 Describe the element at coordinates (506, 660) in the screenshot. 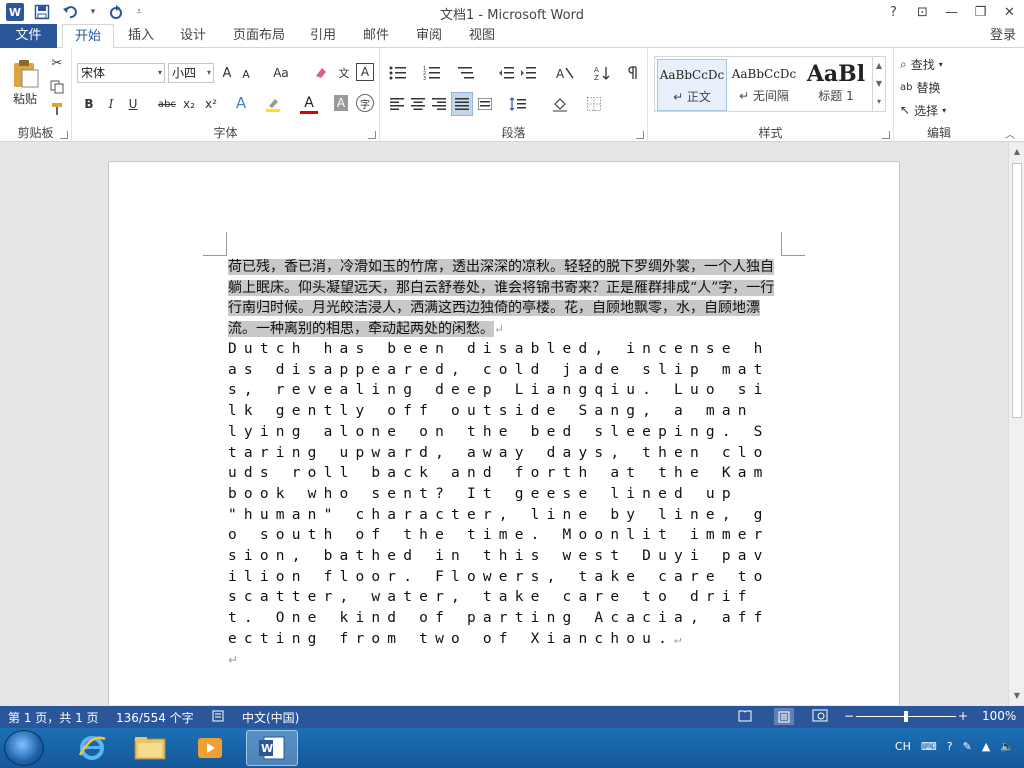

I see `empty-paragraph: ↵` at that location.